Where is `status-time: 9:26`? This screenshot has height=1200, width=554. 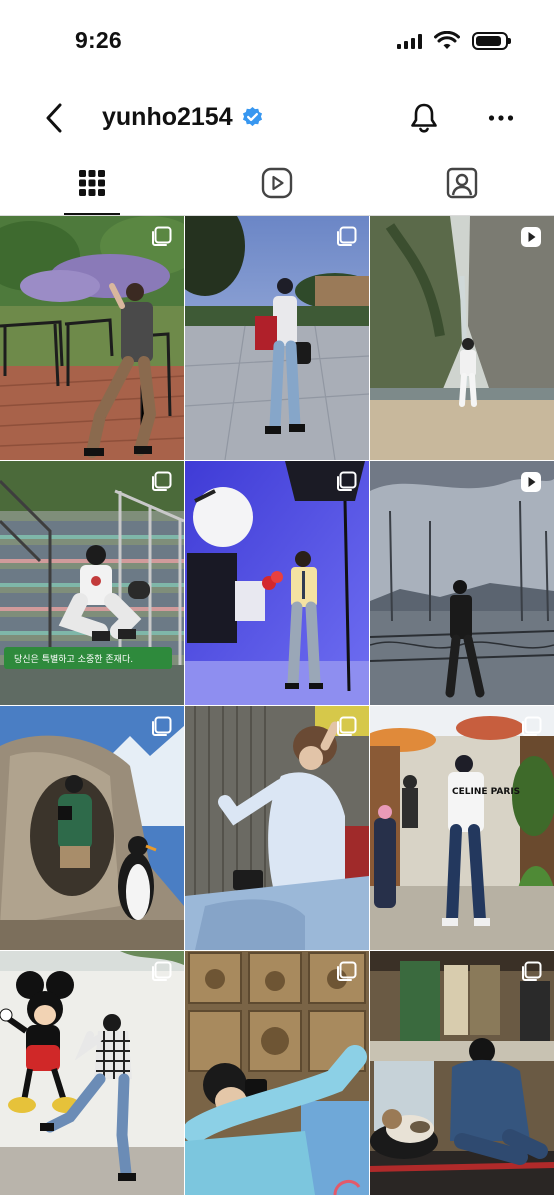
status-time: 9:26 is located at coordinates (98, 40).